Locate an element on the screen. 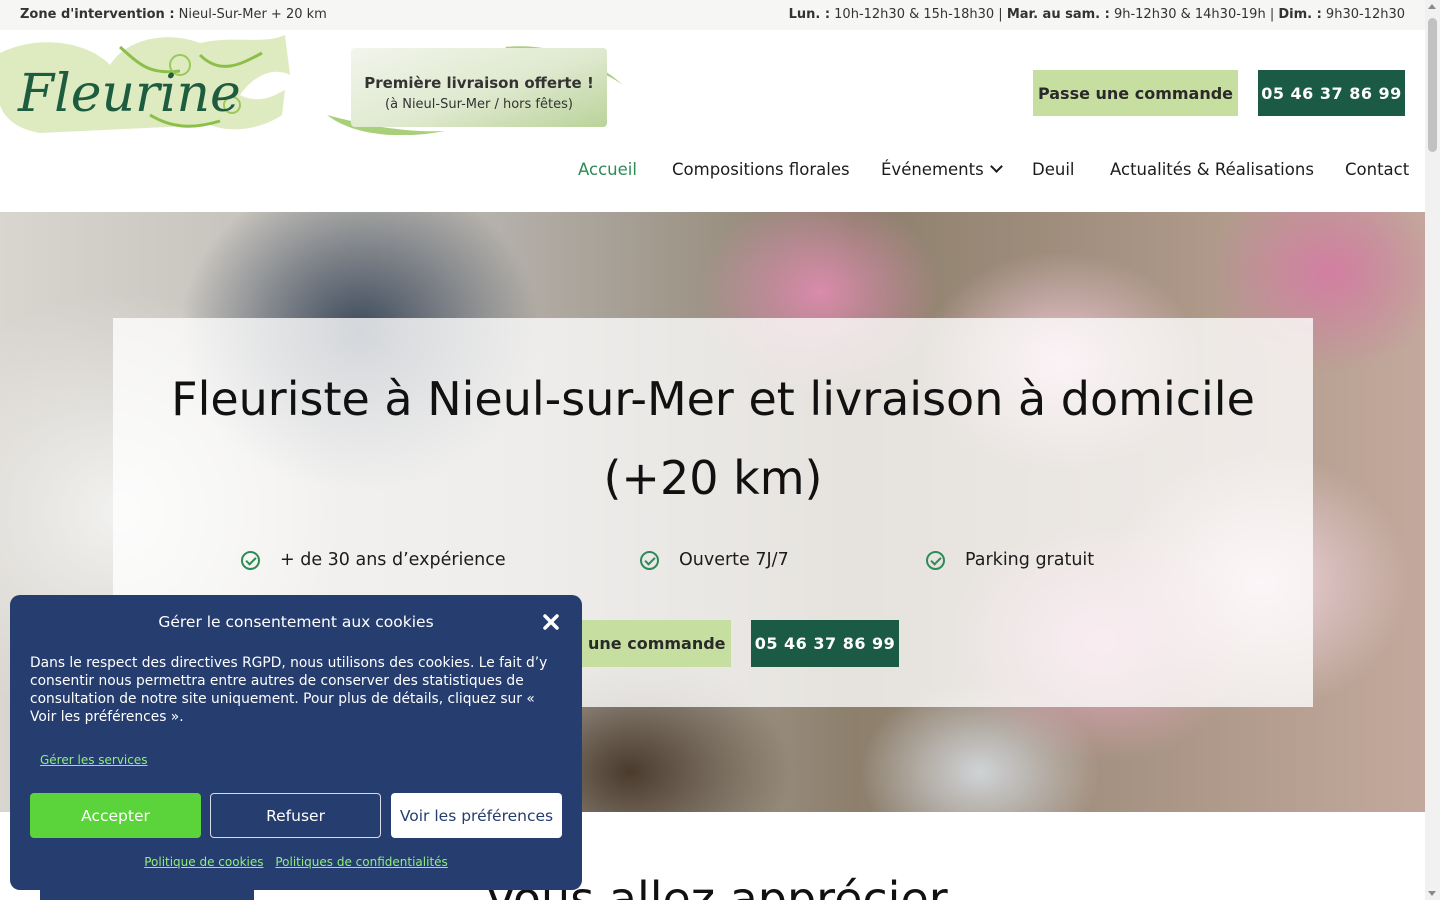  nav-item-actualites: Actualités & Réalisations is located at coordinates (1212, 169).